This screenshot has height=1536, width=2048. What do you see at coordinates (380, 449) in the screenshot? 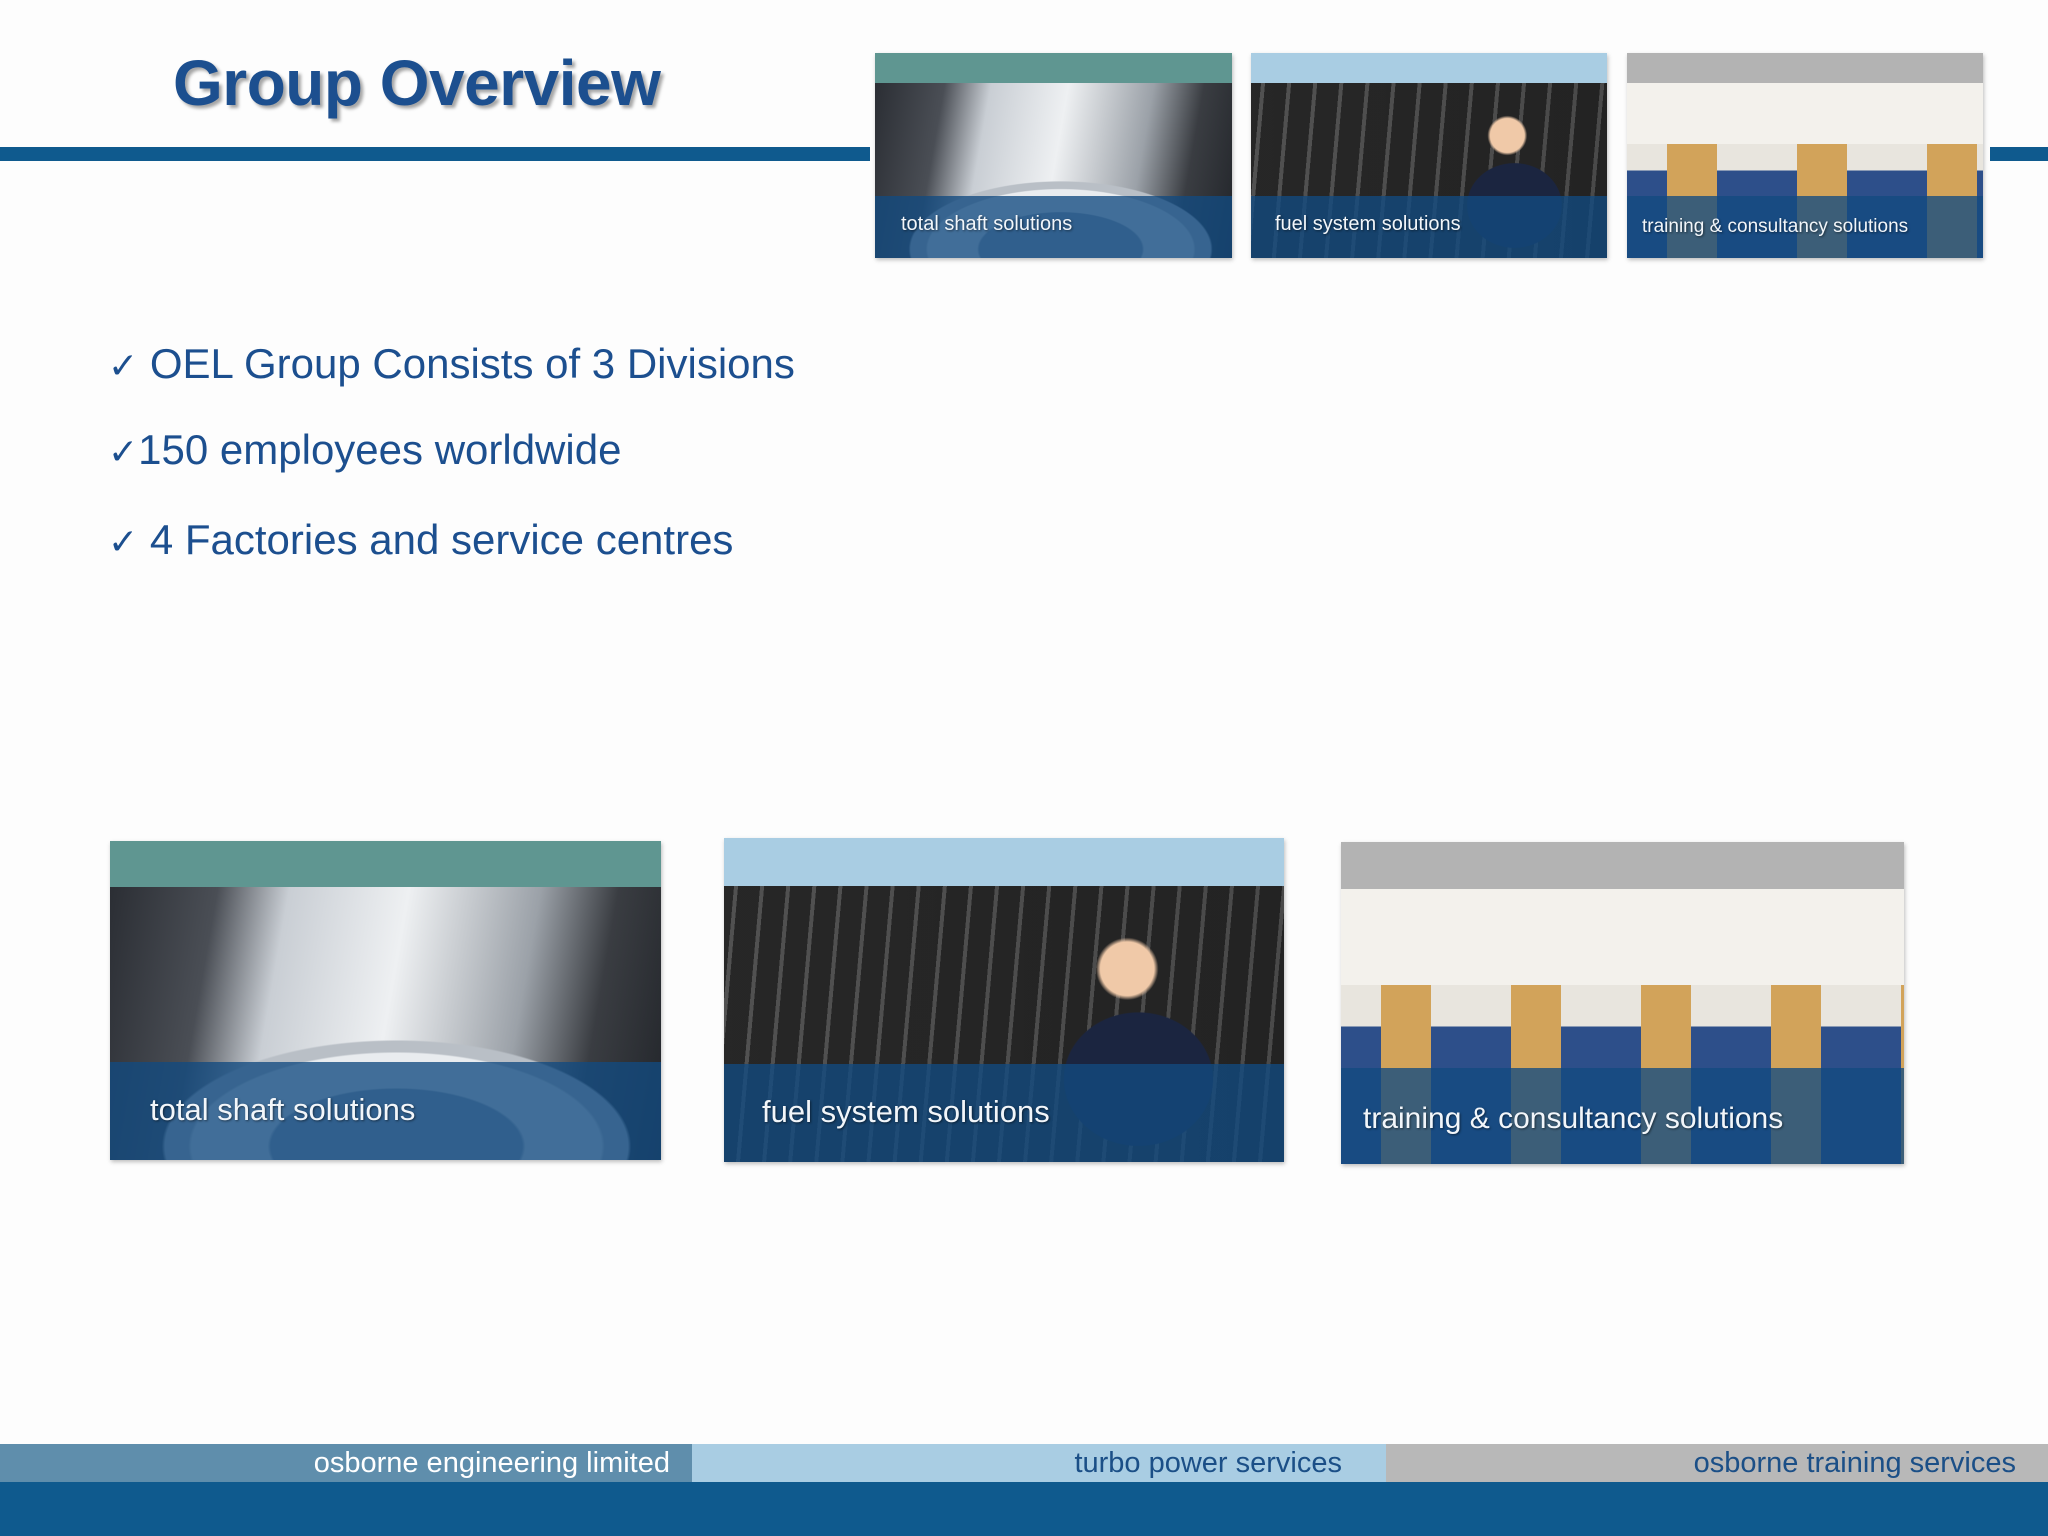
I see `bullet-text: 150 employees worldwide` at bounding box center [380, 449].